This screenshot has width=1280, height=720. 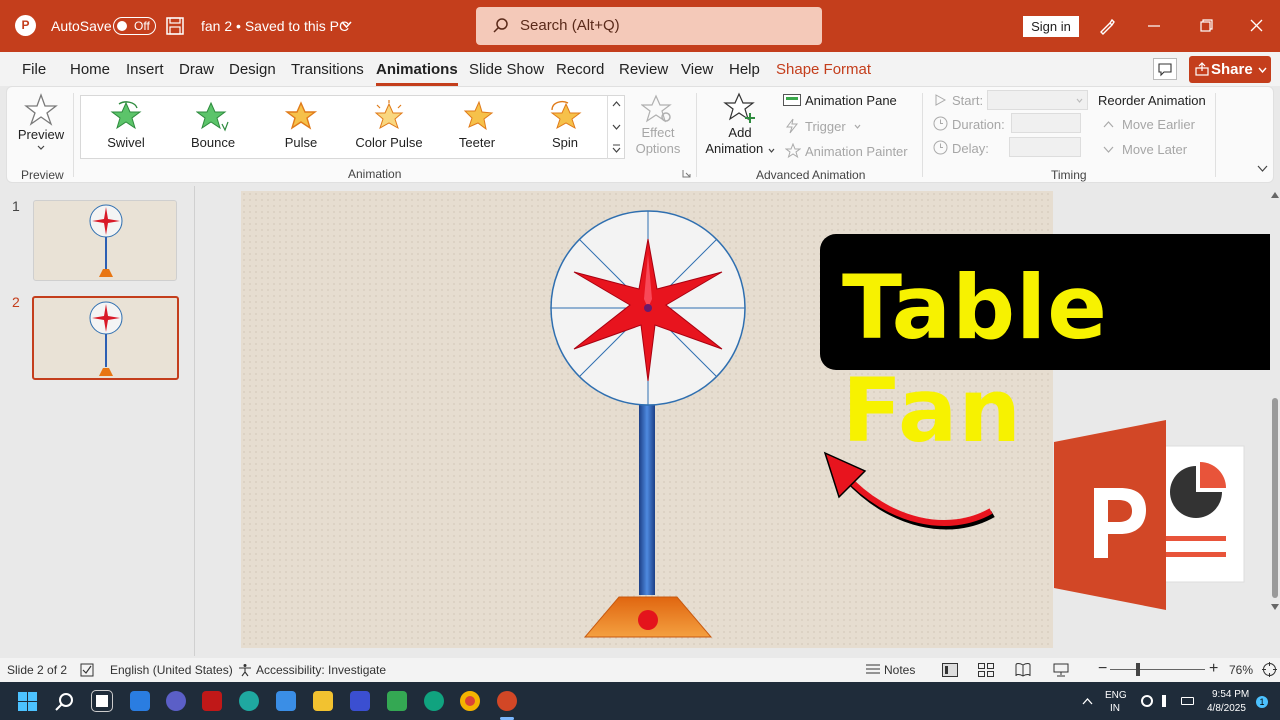 What do you see at coordinates (27, 701) in the screenshot?
I see `windows-start-icon` at bounding box center [27, 701].